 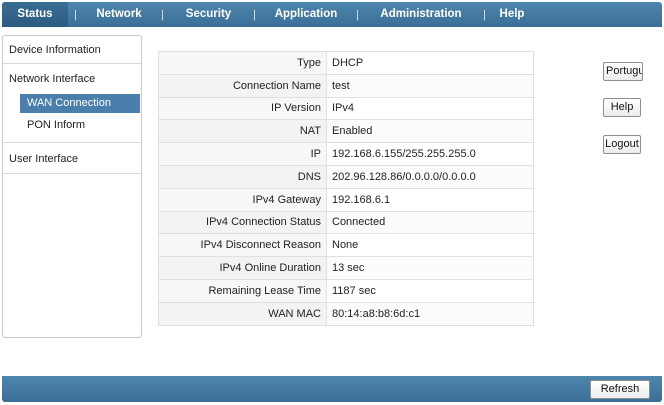 What do you see at coordinates (208, 14) in the screenshot?
I see `tab-security: Security` at bounding box center [208, 14].